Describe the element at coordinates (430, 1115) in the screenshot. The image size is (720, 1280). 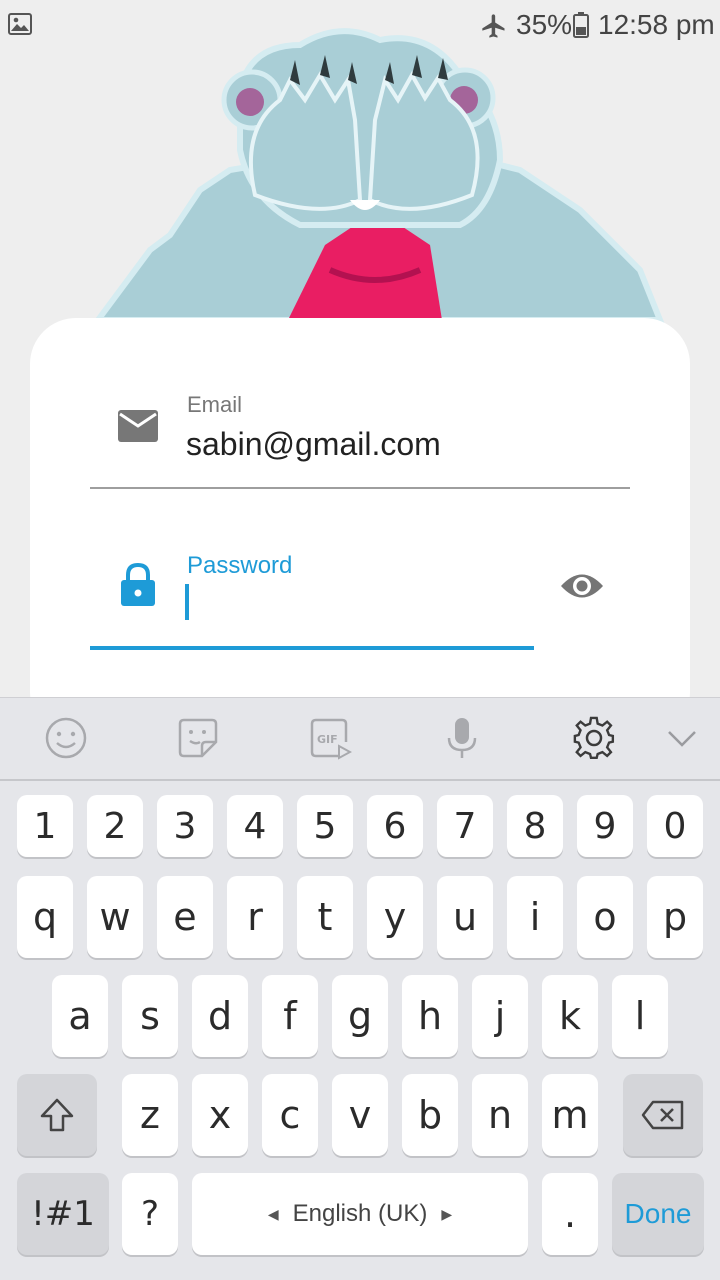
I see `key-b: b` at that location.